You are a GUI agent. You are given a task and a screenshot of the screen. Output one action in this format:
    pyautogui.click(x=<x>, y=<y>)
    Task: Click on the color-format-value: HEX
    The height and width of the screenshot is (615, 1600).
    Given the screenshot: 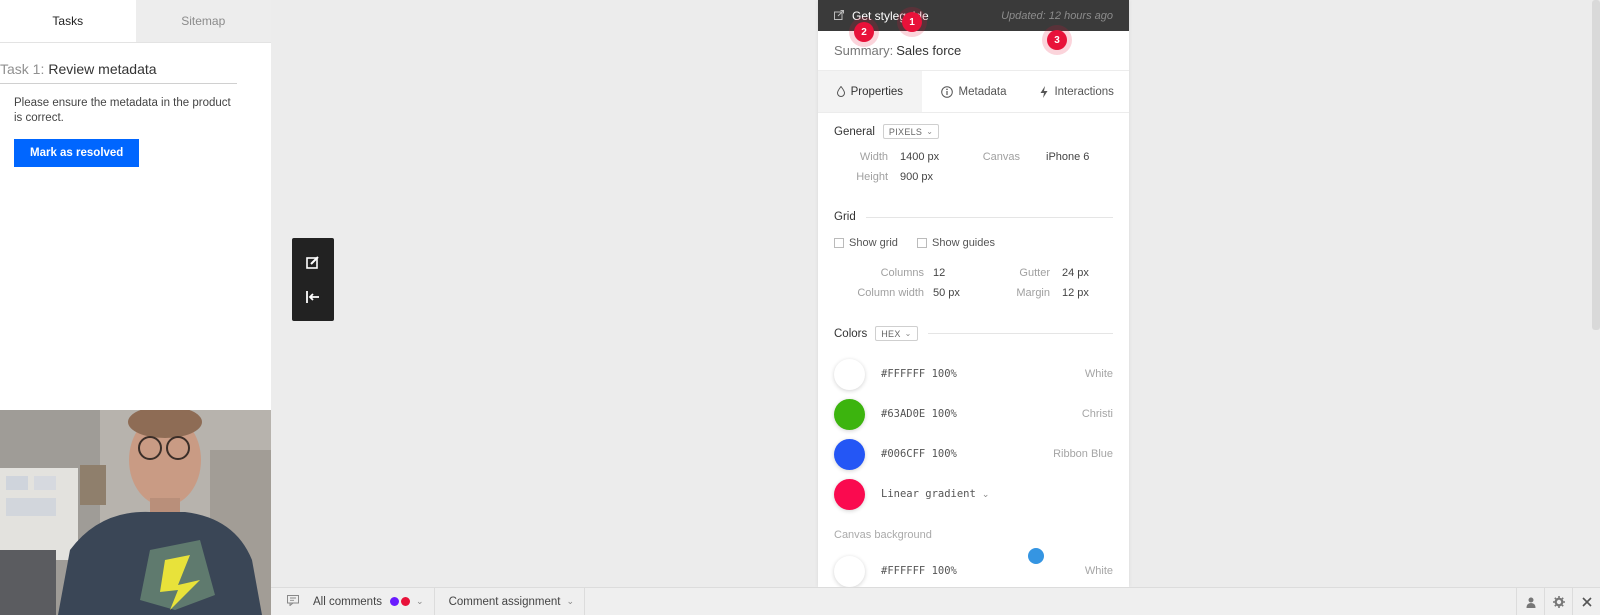 What is the action you would take?
    pyautogui.click(x=891, y=333)
    